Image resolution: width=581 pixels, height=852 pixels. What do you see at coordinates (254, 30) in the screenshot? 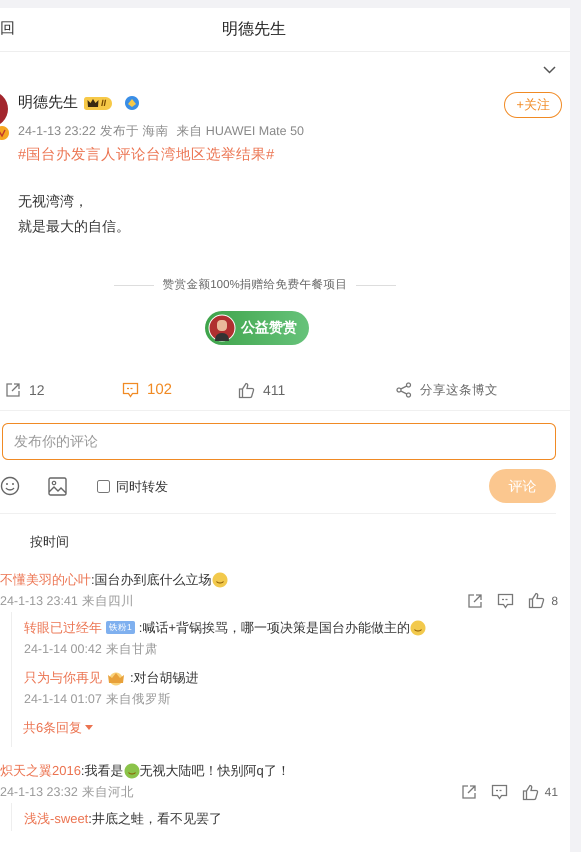
I see `page-title: 明德先生` at bounding box center [254, 30].